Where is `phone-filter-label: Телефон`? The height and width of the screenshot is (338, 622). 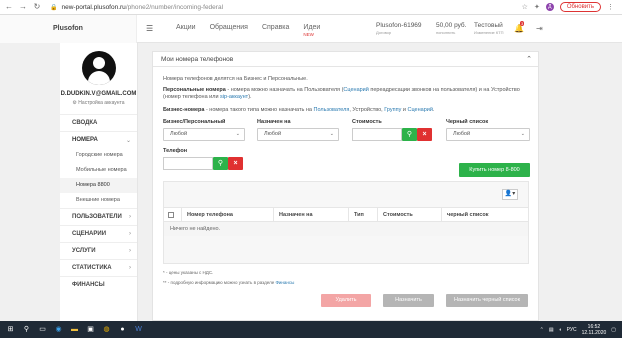 phone-filter-label: Телефон is located at coordinates (175, 151).